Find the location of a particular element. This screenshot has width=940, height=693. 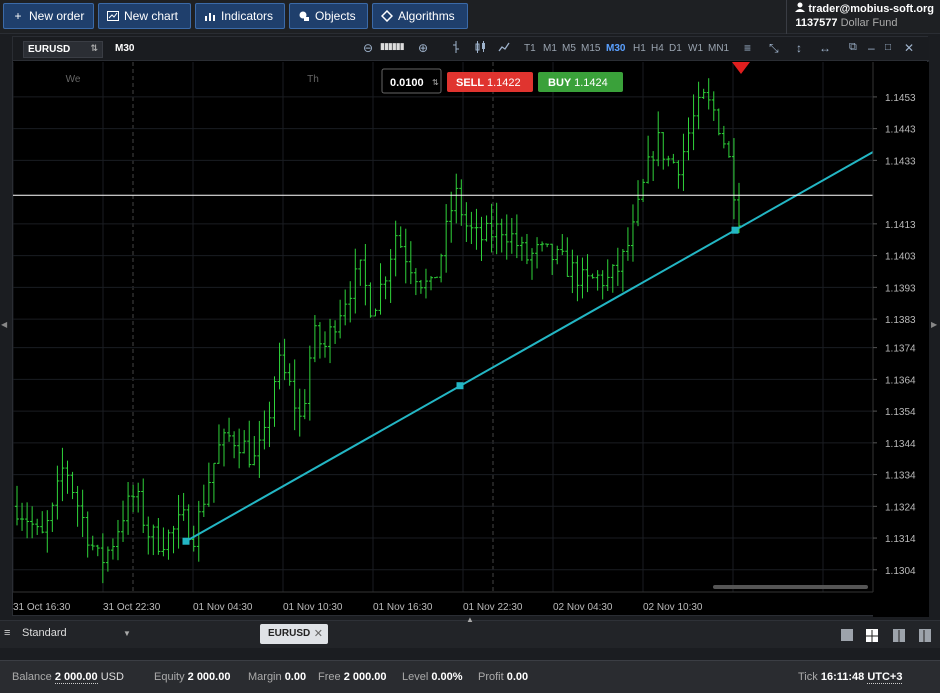

bar-chart-type-icon is located at coordinates (456, 48).